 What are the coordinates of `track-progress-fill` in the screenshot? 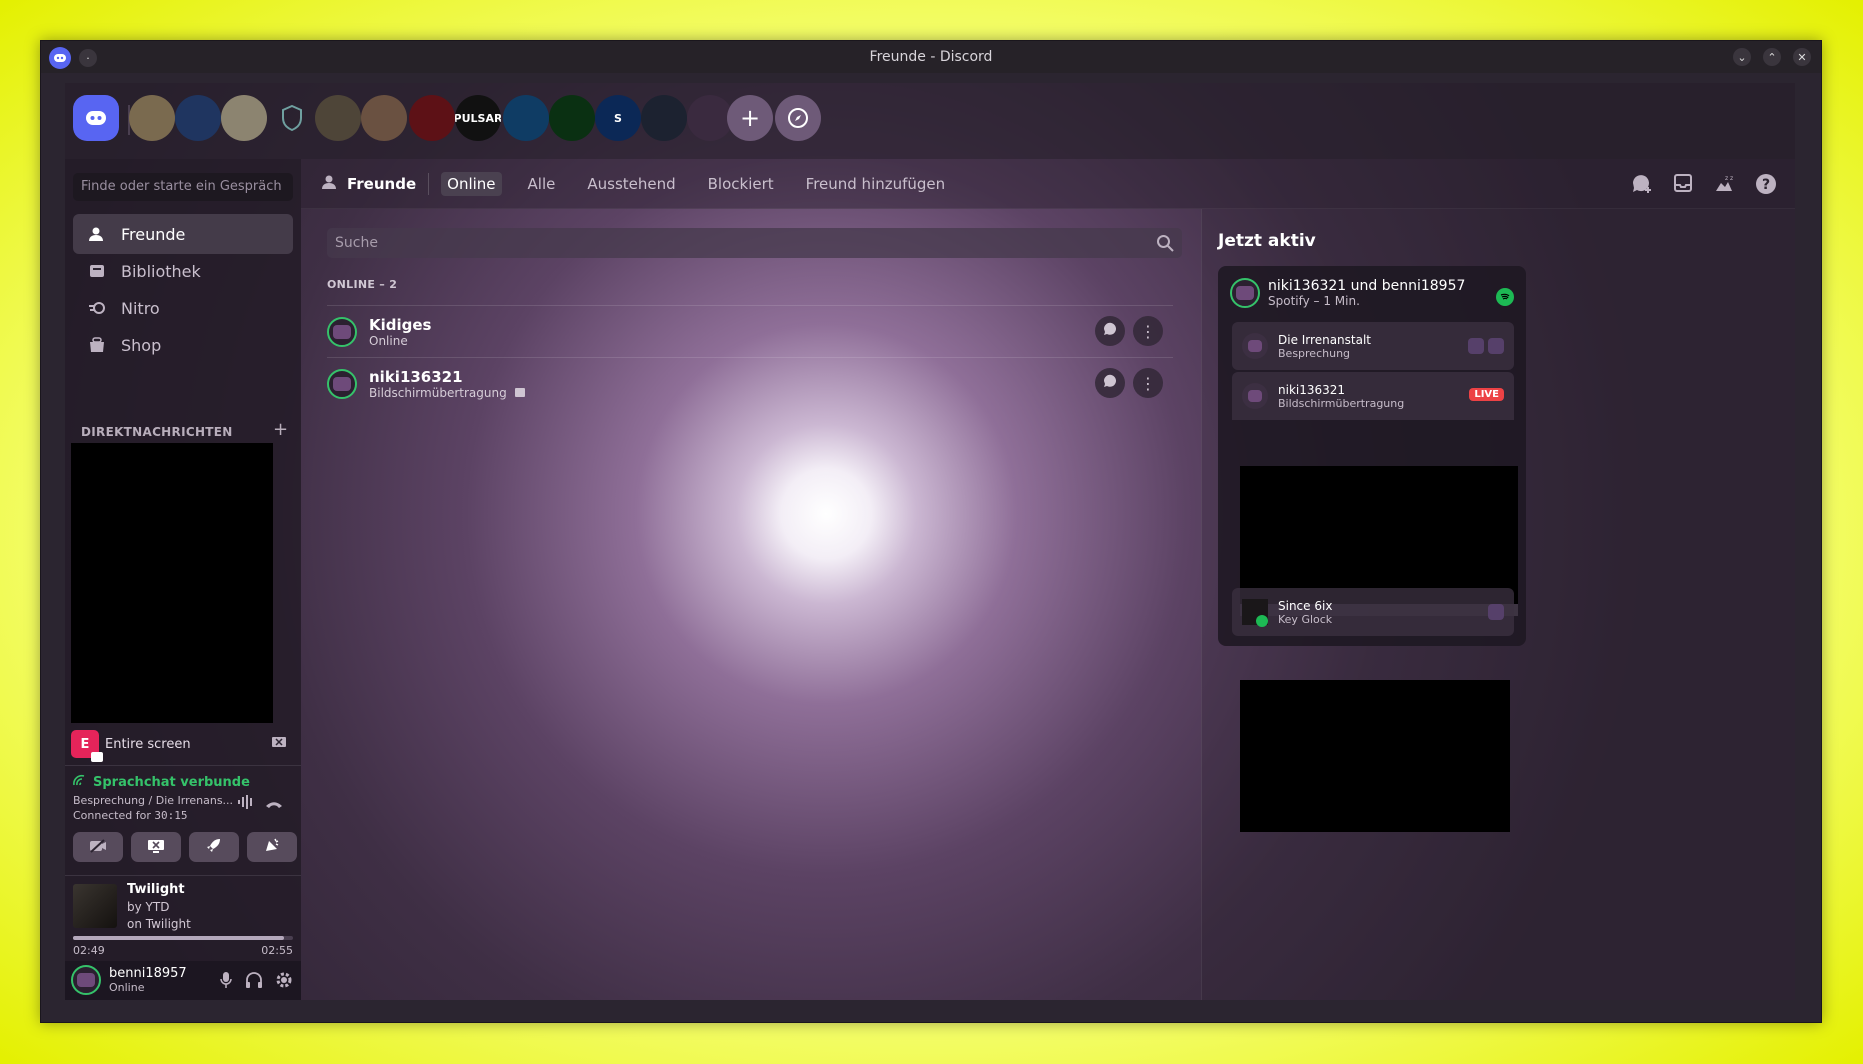 It's located at (179, 938).